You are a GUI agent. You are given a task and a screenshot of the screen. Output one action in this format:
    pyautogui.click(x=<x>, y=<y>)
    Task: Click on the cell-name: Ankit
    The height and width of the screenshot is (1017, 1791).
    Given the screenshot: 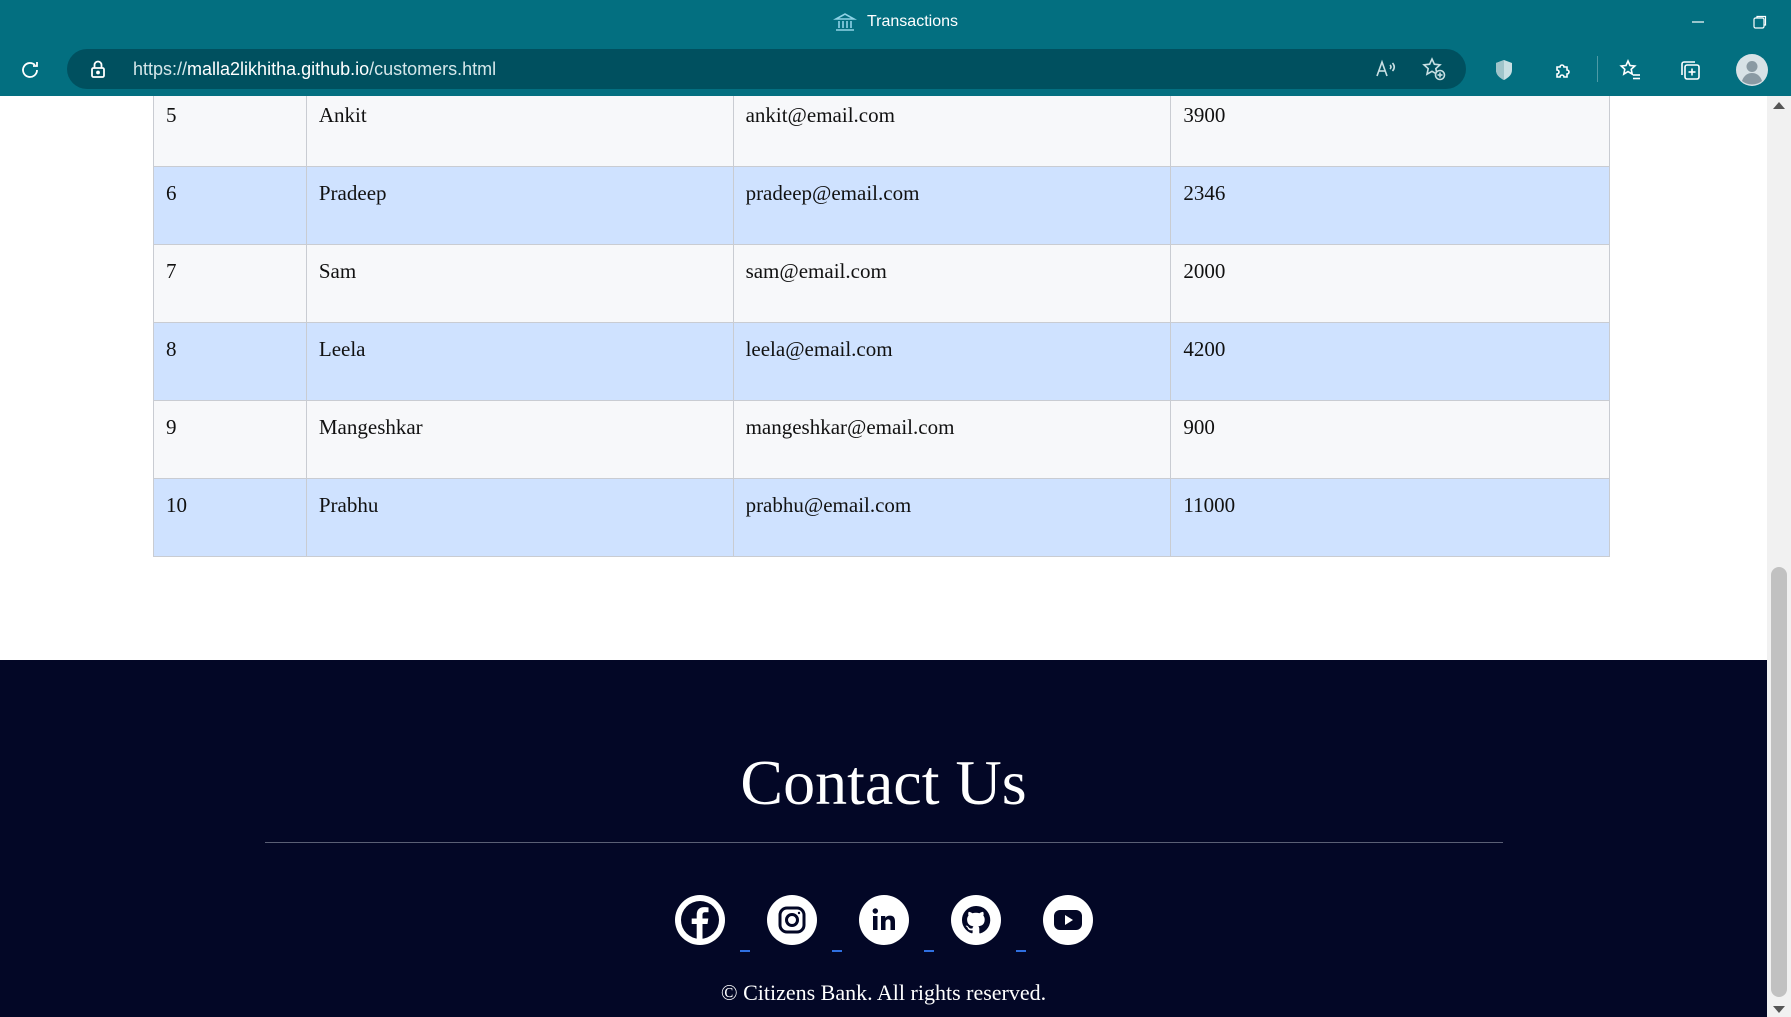 What is the action you would take?
    pyautogui.click(x=519, y=131)
    